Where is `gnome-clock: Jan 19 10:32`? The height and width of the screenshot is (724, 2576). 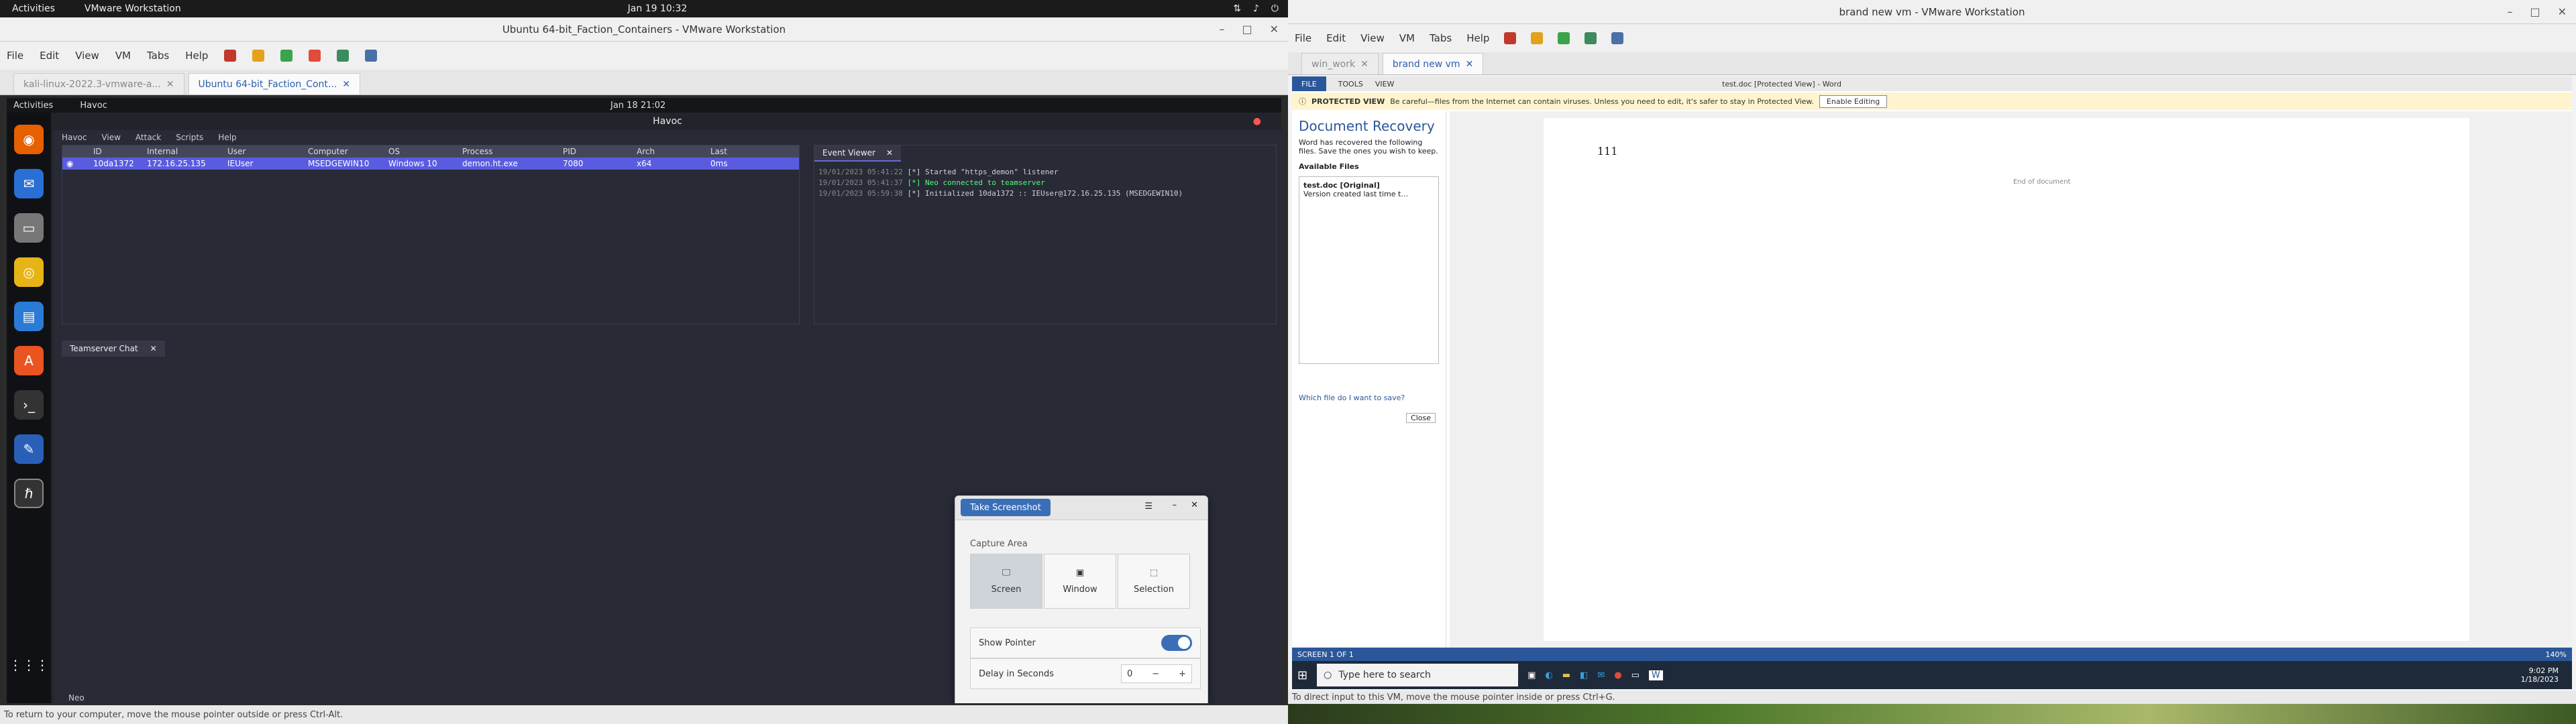 gnome-clock: Jan 19 10:32 is located at coordinates (657, 8).